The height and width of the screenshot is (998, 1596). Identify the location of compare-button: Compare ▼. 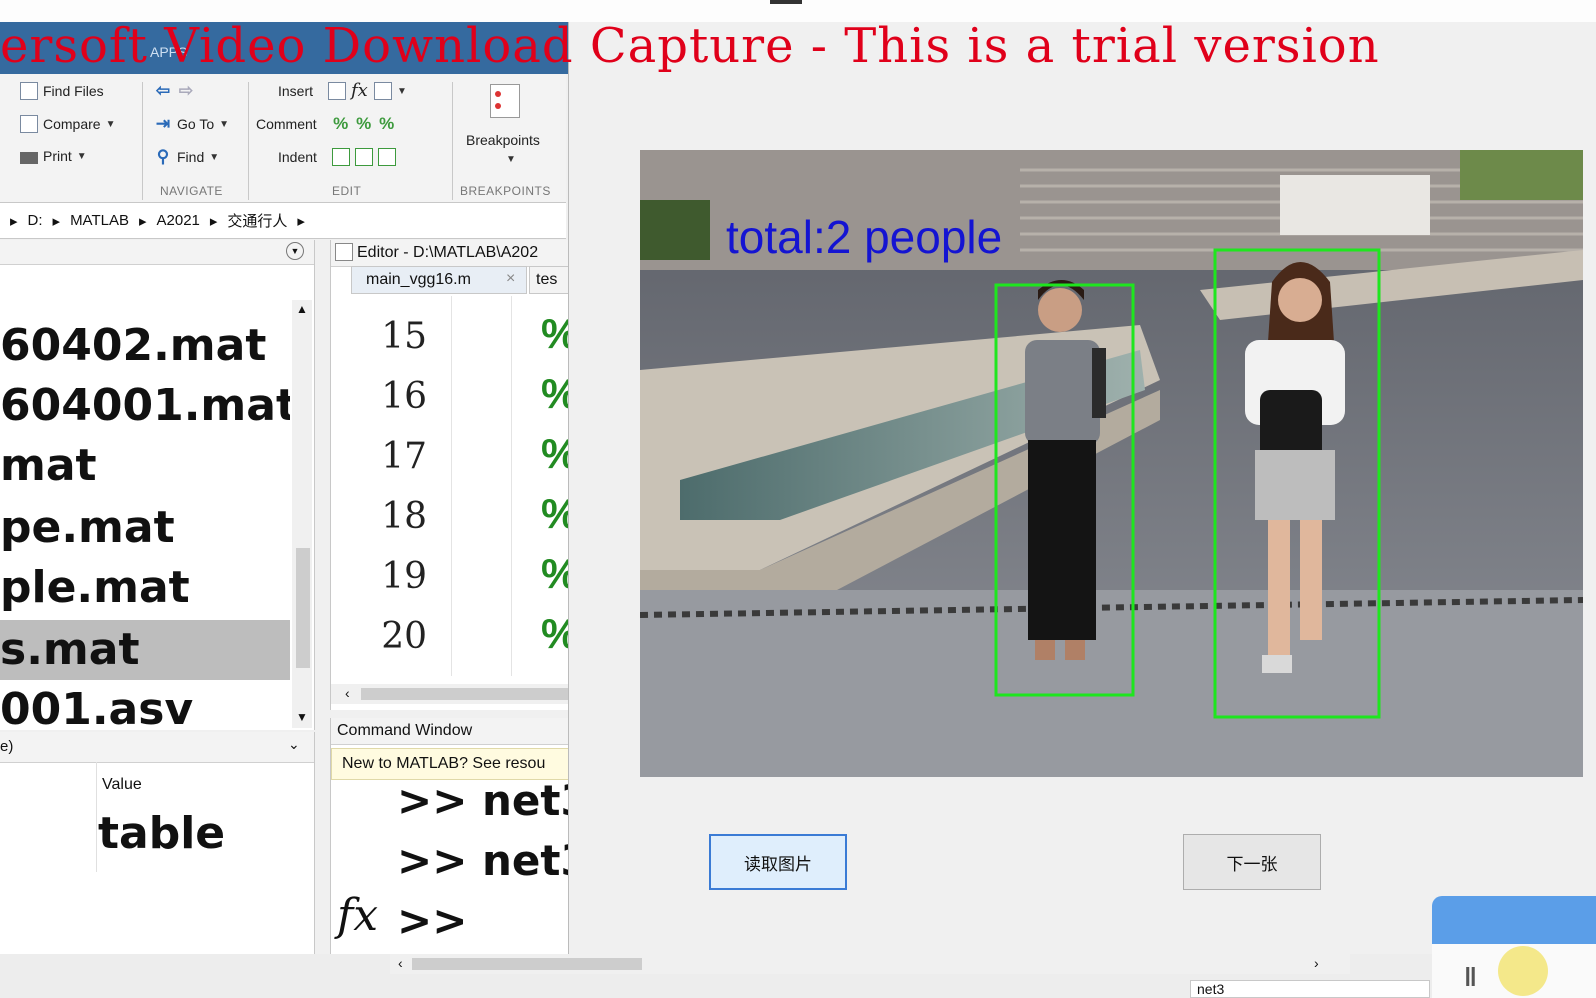
(68, 124).